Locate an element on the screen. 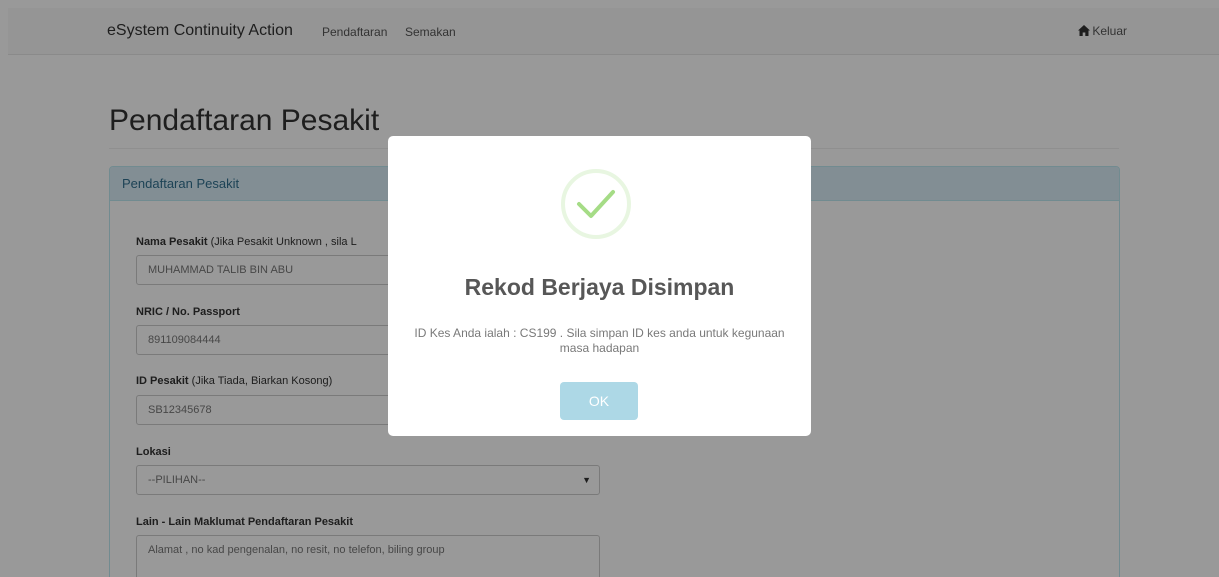  success-check-icon is located at coordinates (596, 204).